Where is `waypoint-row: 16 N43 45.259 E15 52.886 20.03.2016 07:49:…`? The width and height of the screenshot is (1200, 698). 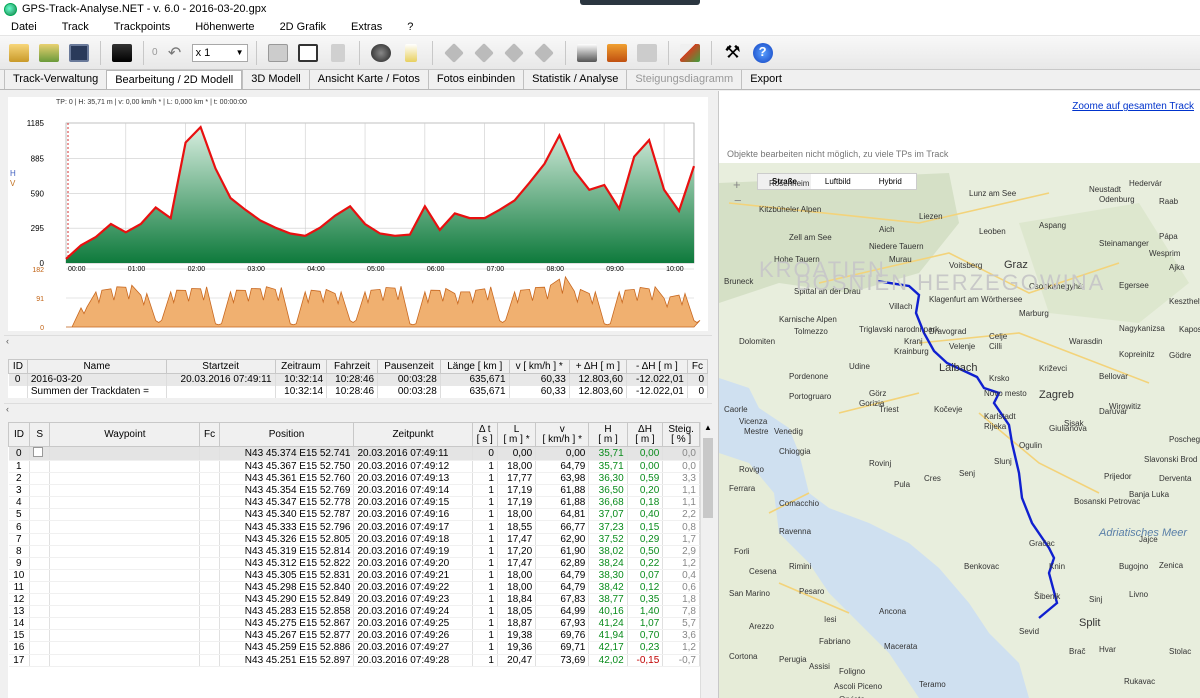 waypoint-row: 16 N43 45.259 E15 52.886 20.03.2016 07:49:… is located at coordinates (354, 648).